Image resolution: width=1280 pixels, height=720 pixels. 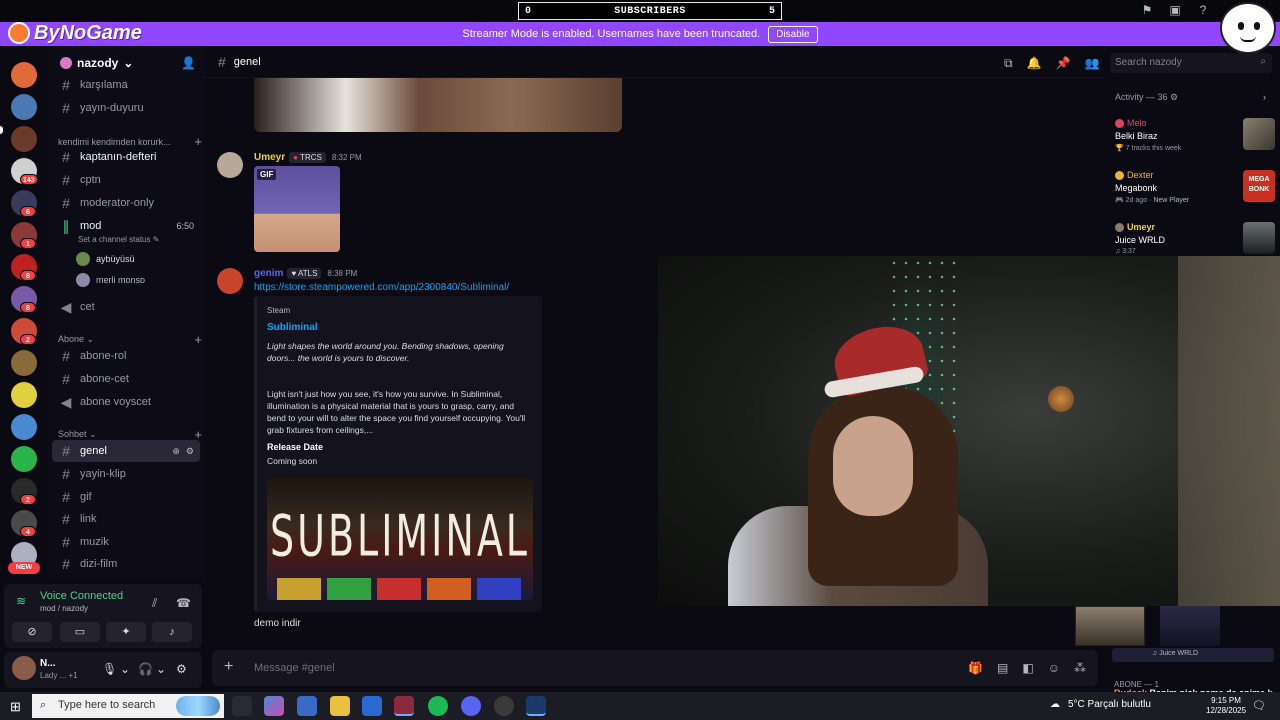 I want to click on channel-kaptanin-defteri: # kaptanın-defteri, so click(x=126, y=157).